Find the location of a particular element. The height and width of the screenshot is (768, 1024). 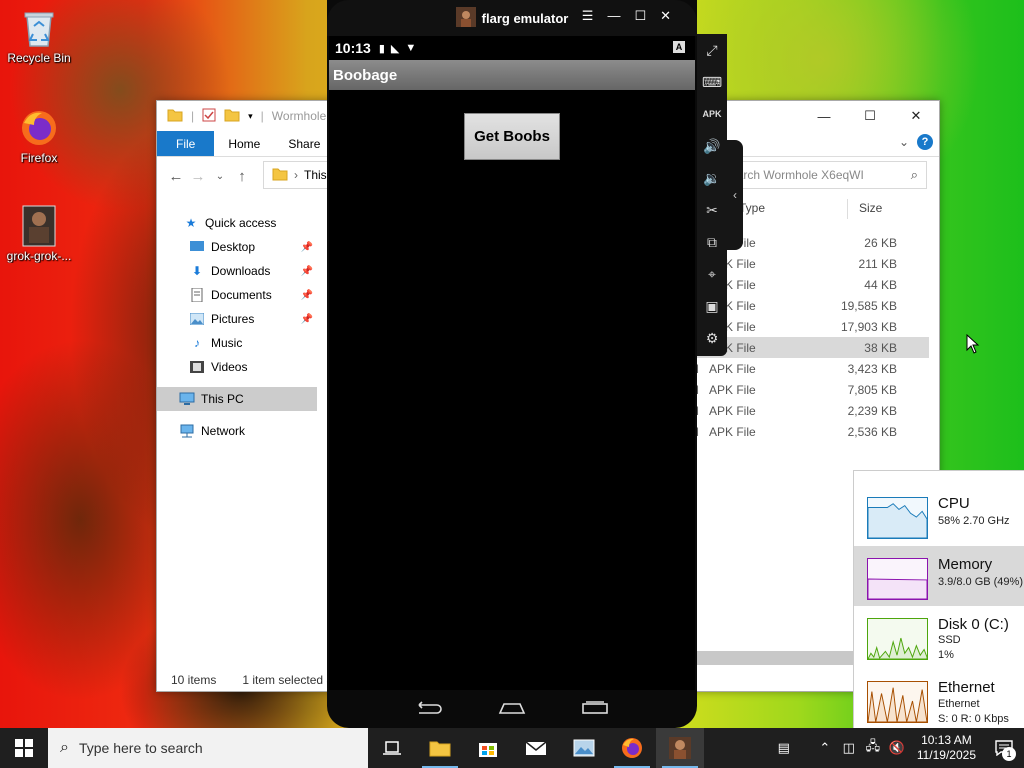

nav-item-quick-access: ★ Quick access is located at coordinates (237, 223).